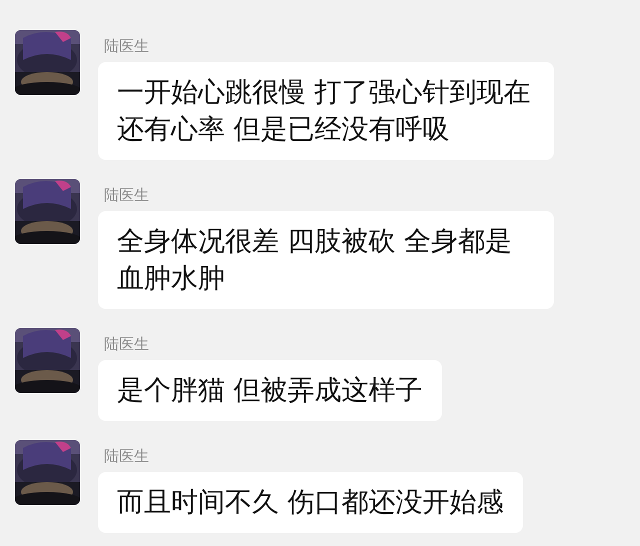  Describe the element at coordinates (270, 390) in the screenshot. I see `message-bubble: 是个胖猫 但被弄成这样子` at that location.